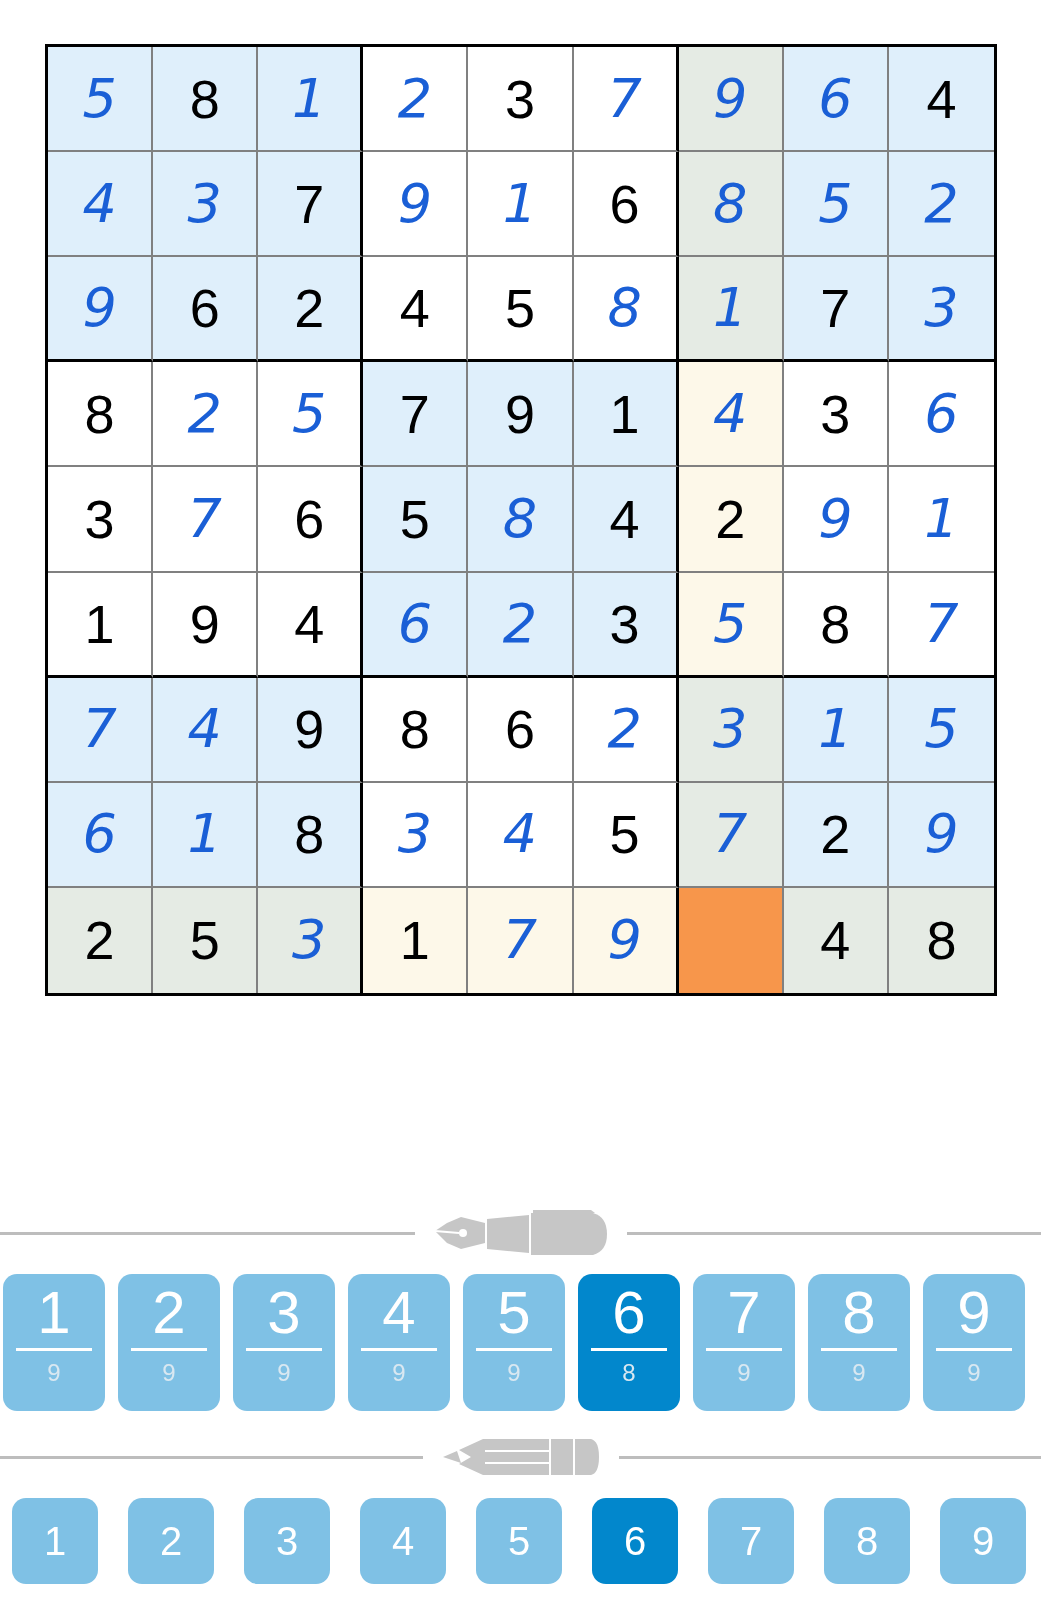 Image resolution: width=1041 pixels, height=1600 pixels. What do you see at coordinates (629, 1342) in the screenshot?
I see `number-button: 6 8` at bounding box center [629, 1342].